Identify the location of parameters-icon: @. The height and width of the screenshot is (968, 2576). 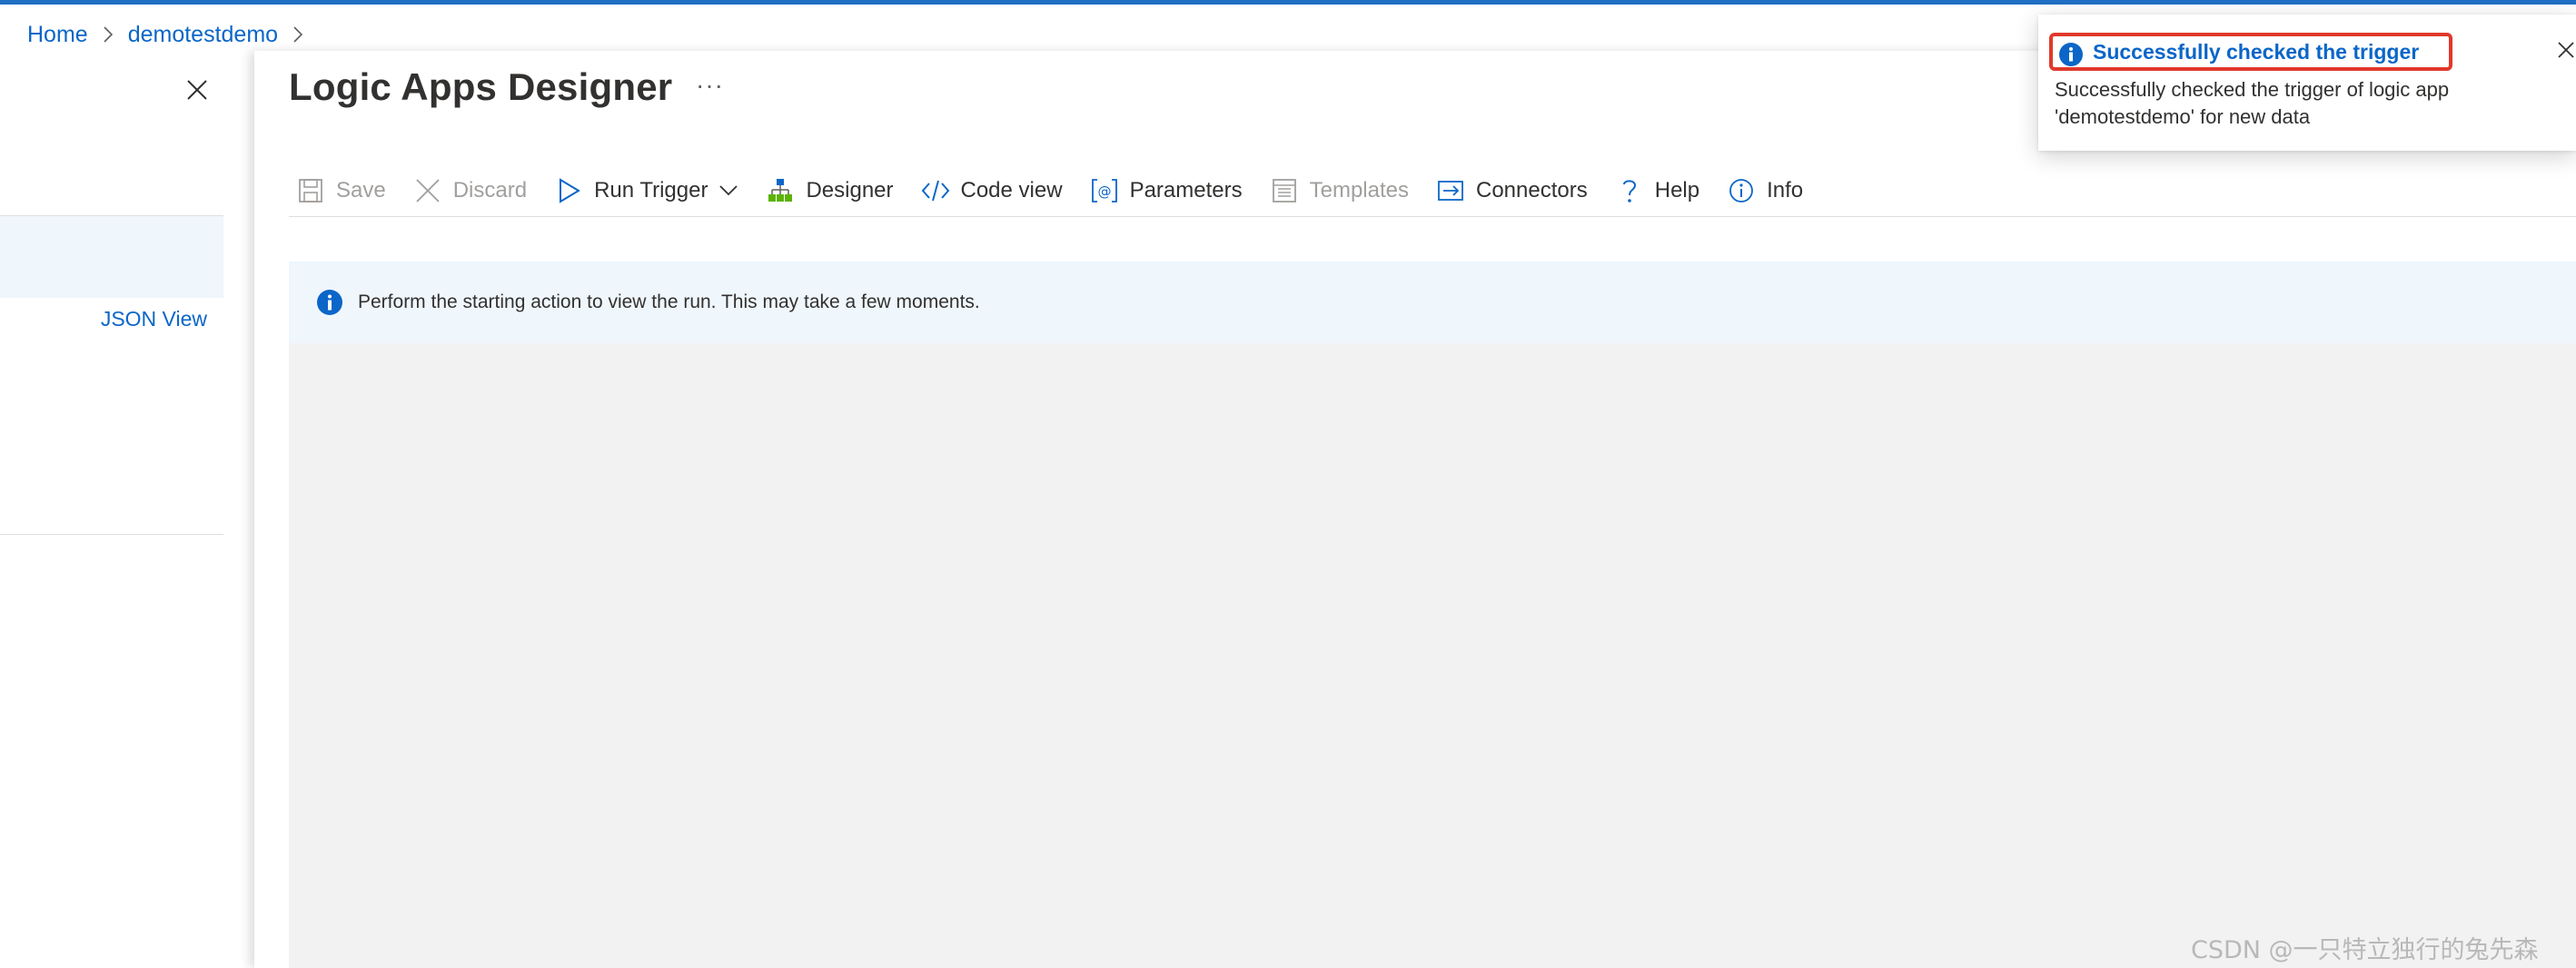
(1104, 190).